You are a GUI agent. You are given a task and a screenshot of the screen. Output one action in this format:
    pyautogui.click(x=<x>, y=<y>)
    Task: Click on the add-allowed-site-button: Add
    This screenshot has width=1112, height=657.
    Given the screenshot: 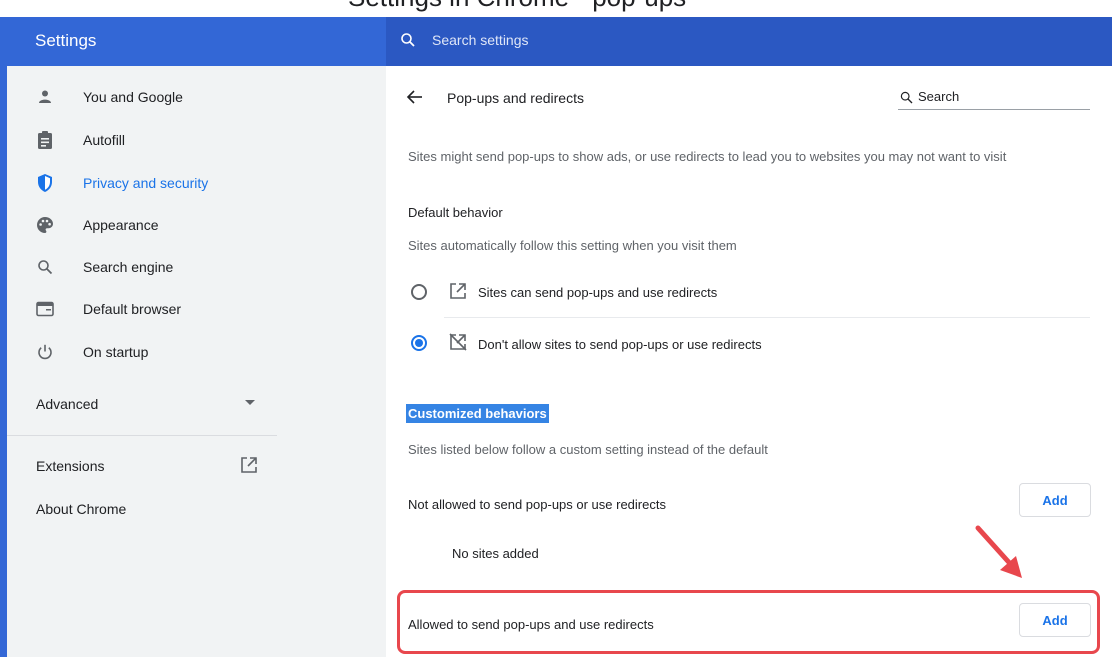 What is the action you would take?
    pyautogui.click(x=1055, y=620)
    